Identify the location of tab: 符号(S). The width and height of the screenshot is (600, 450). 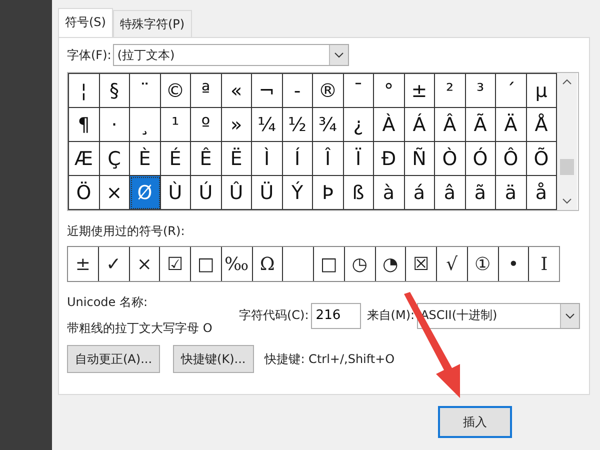
(85, 22).